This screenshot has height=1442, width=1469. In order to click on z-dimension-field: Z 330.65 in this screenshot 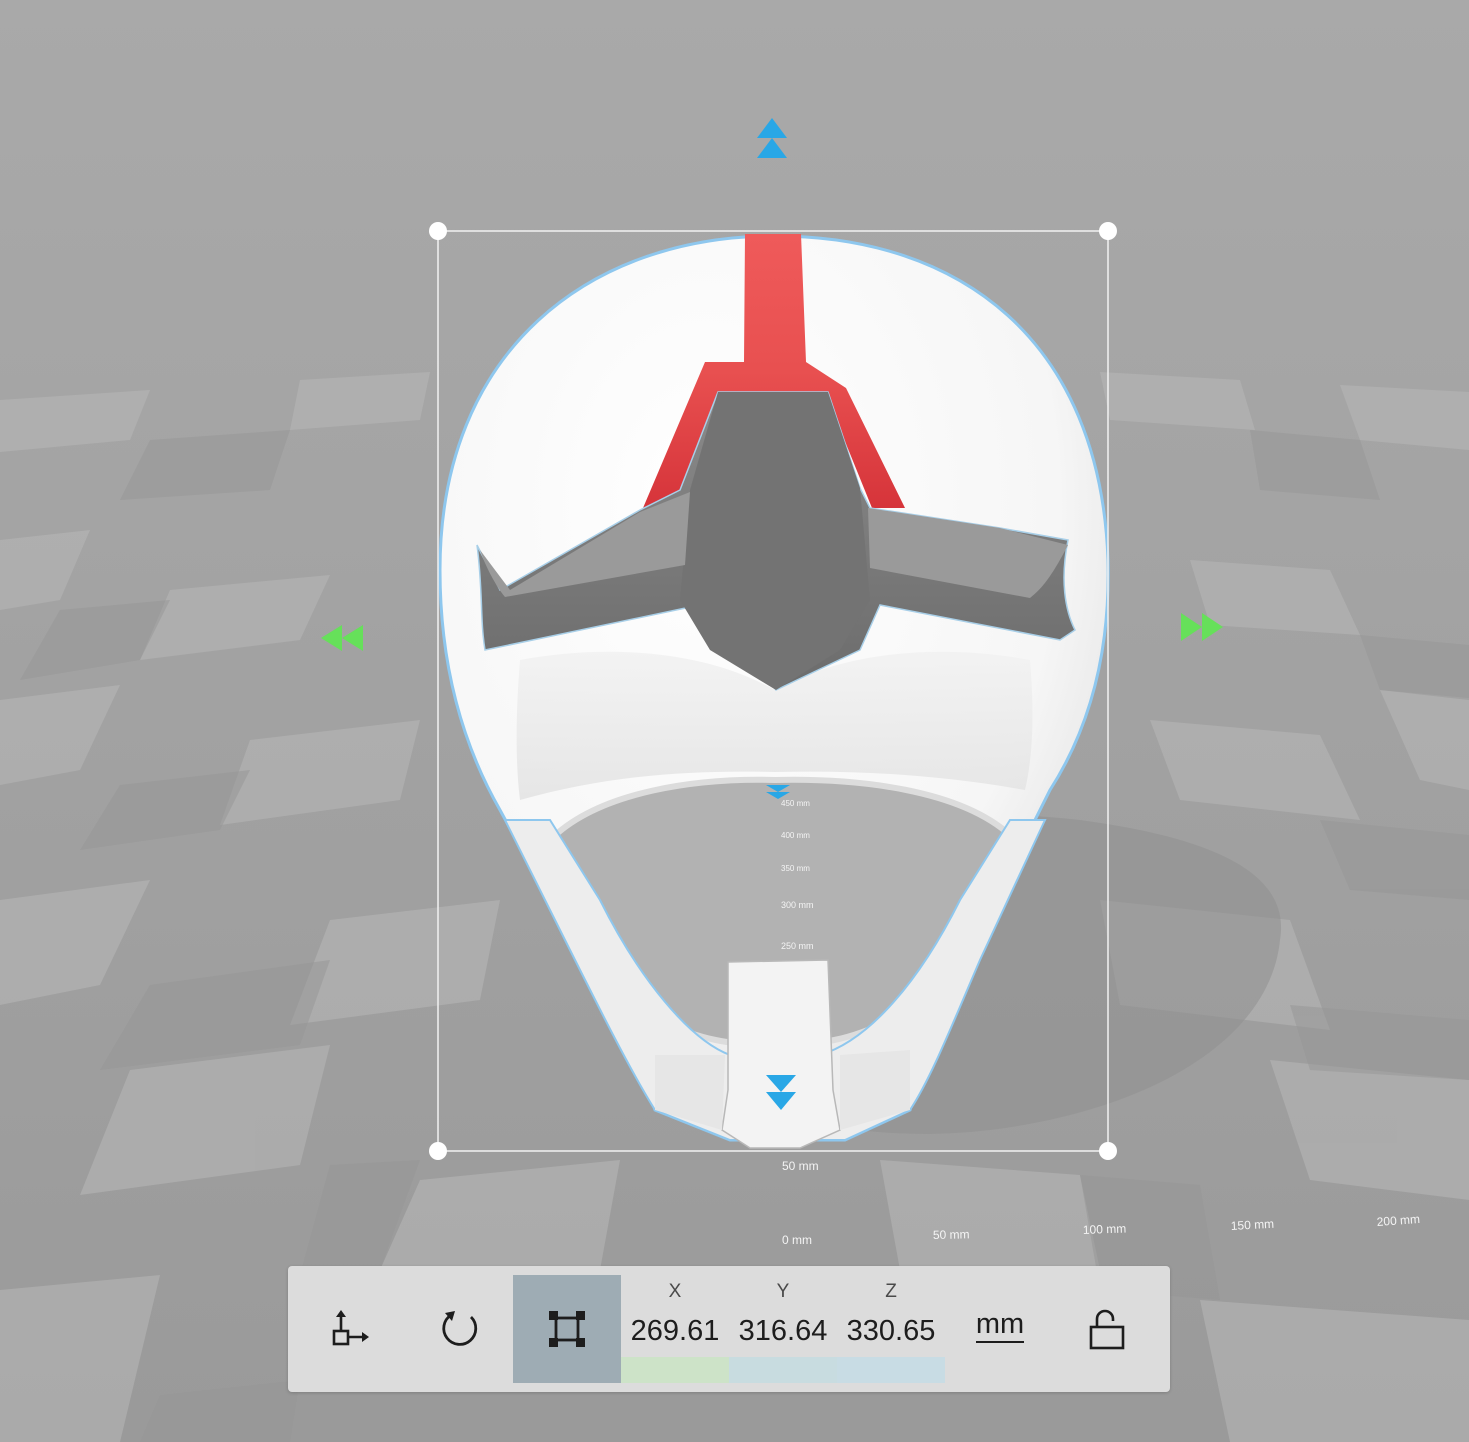, I will do `click(891, 1329)`.